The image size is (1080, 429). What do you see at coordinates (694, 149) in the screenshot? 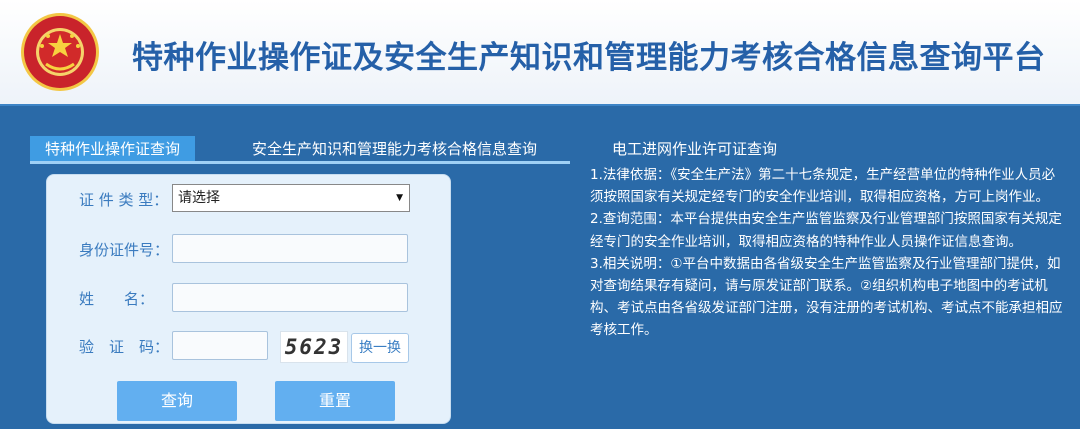
I see `tab-electrician-permit: 电工进网作业许可证查询` at bounding box center [694, 149].